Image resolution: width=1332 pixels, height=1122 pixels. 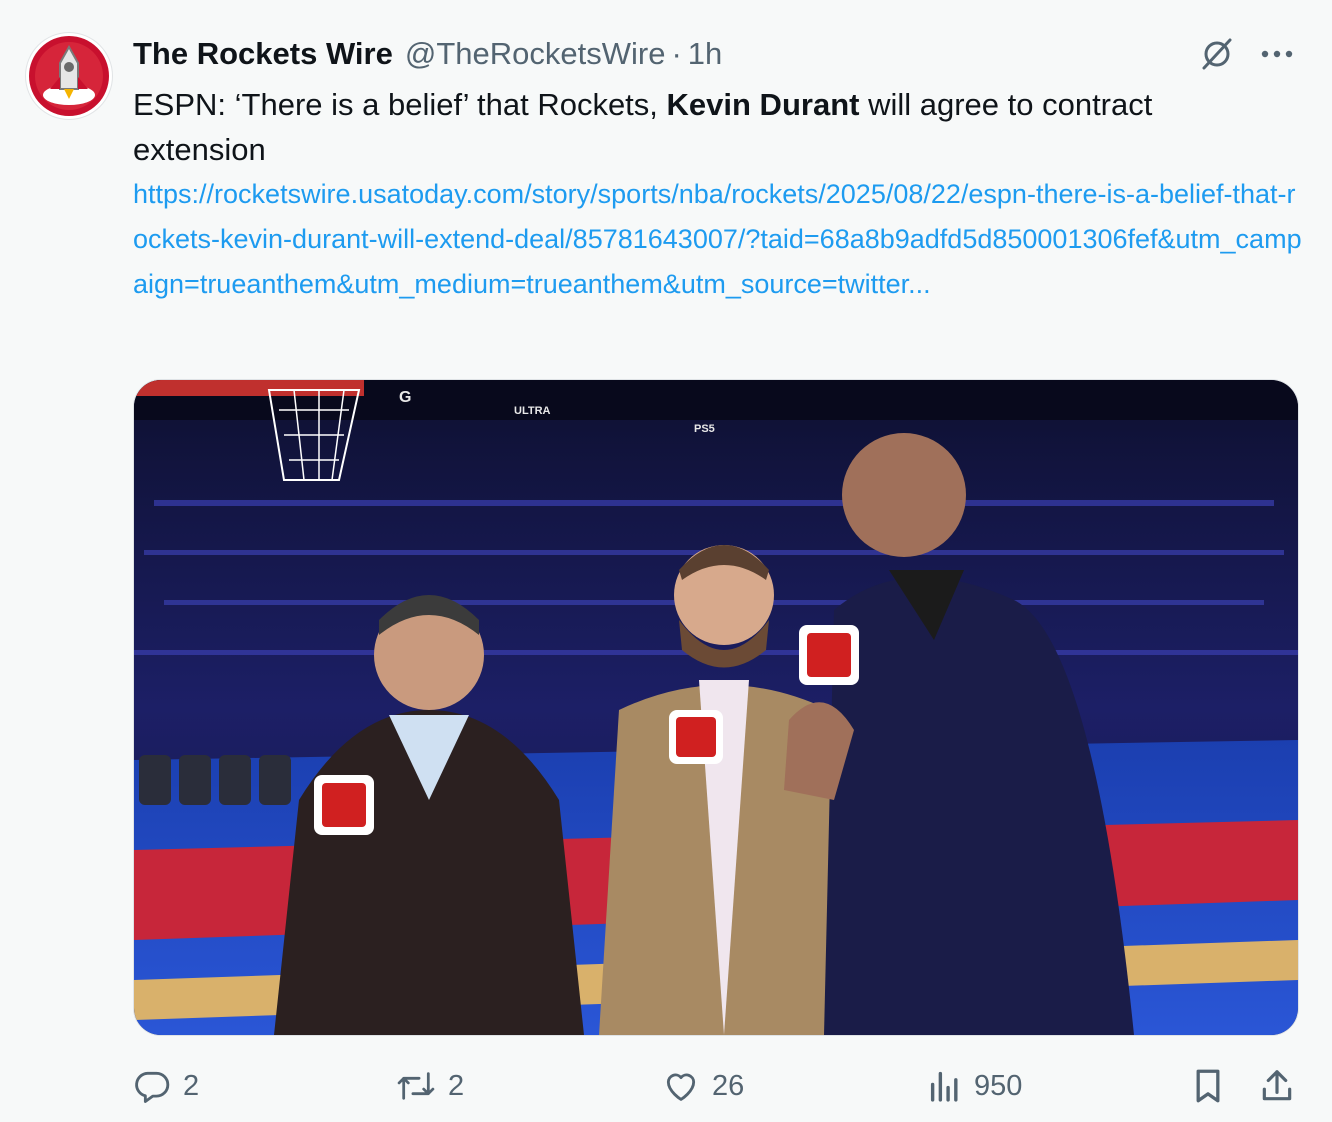 What do you see at coordinates (728, 1085) in the screenshot?
I see `like-count: 26` at bounding box center [728, 1085].